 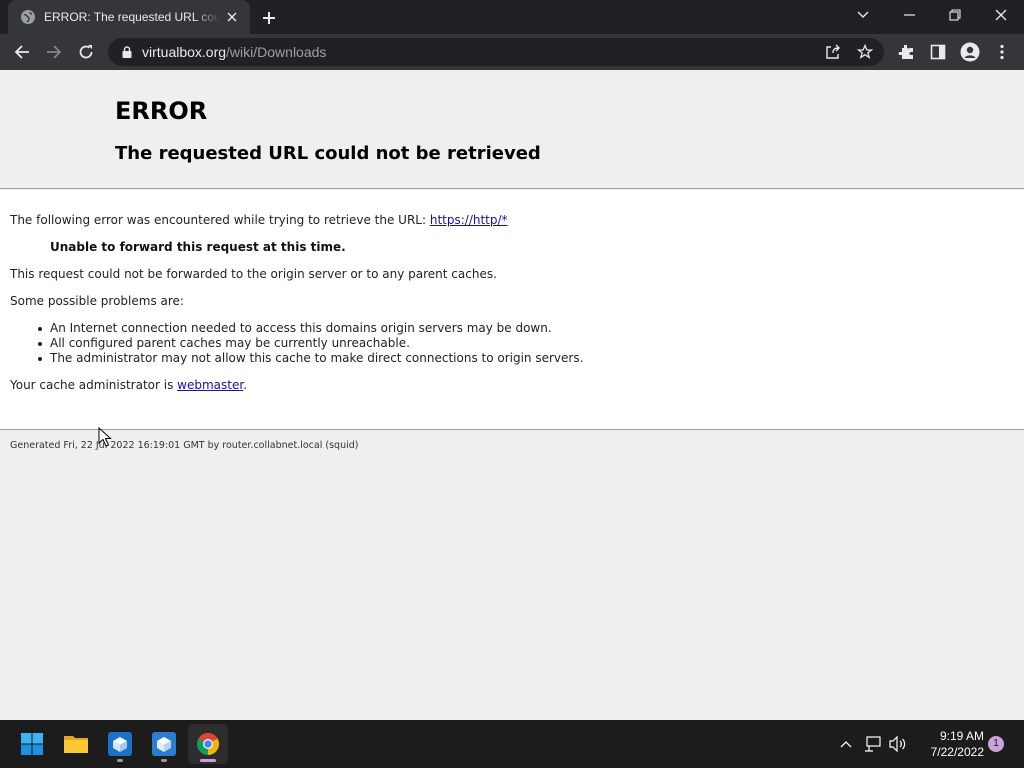 What do you see at coordinates (957, 752) in the screenshot?
I see `clock-date: 7/22/2022` at bounding box center [957, 752].